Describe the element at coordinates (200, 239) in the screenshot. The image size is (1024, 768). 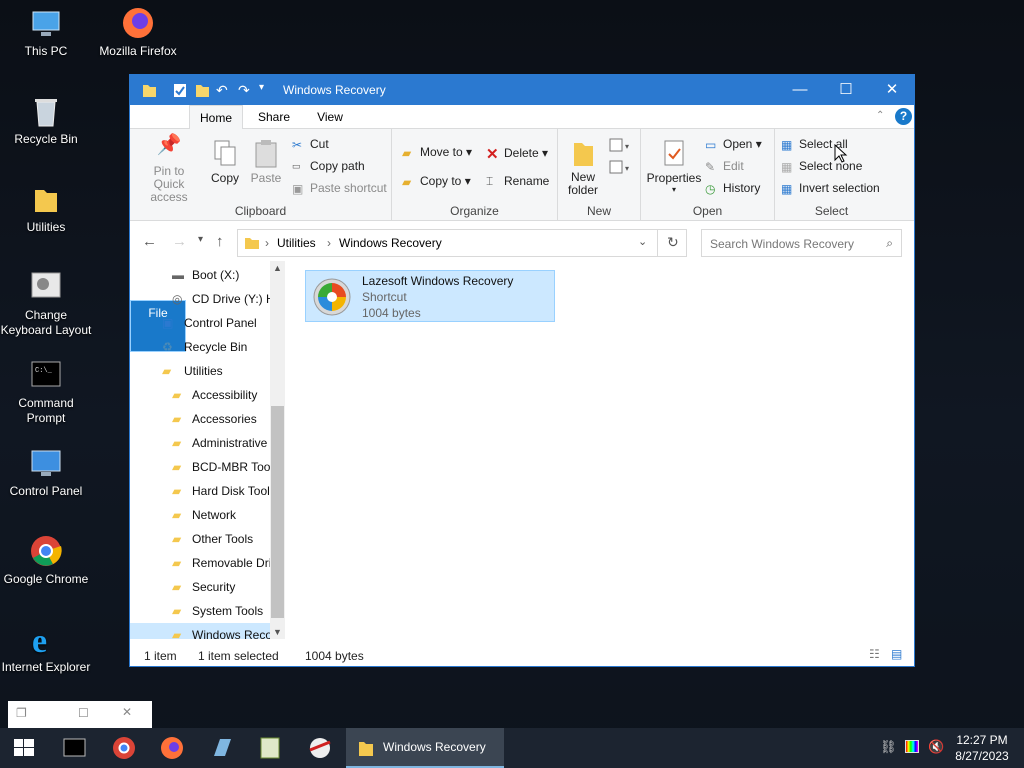
I see `recent-locations-icon: ▾` at that location.